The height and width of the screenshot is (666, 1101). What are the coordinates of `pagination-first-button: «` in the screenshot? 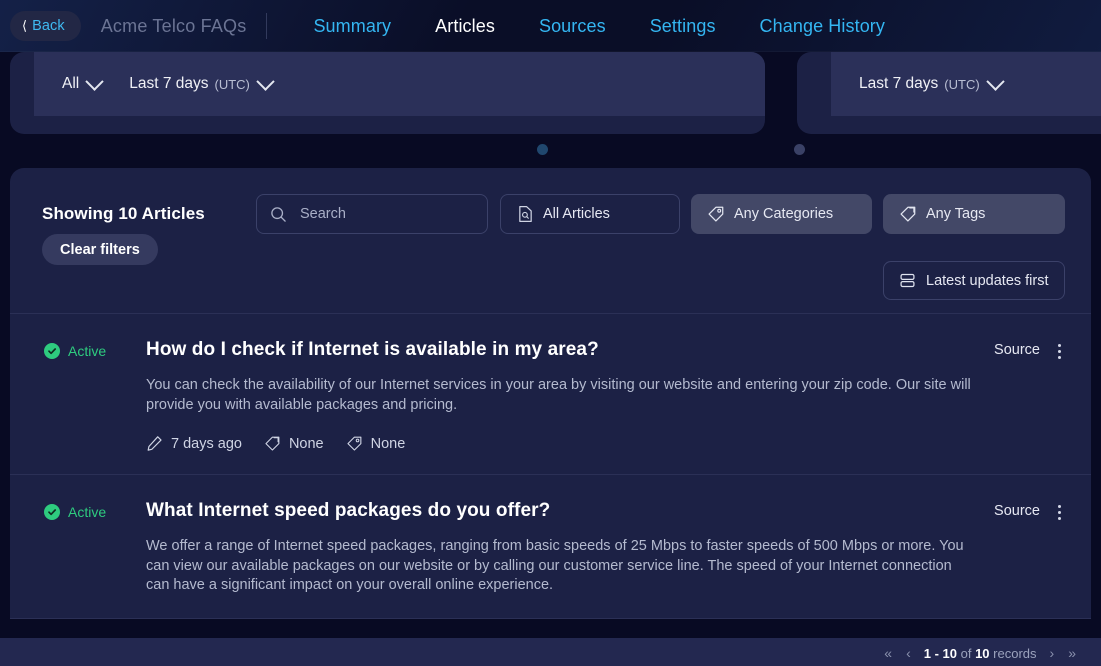 It's located at (888, 653).